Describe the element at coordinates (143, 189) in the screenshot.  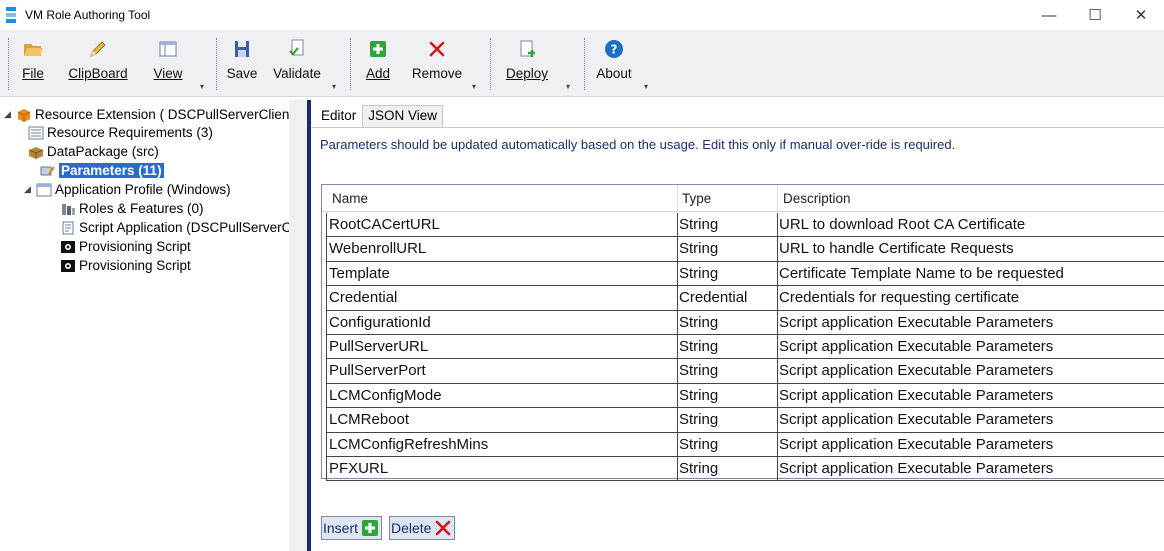
I see `tree-label: Application Profile (Windows)` at that location.